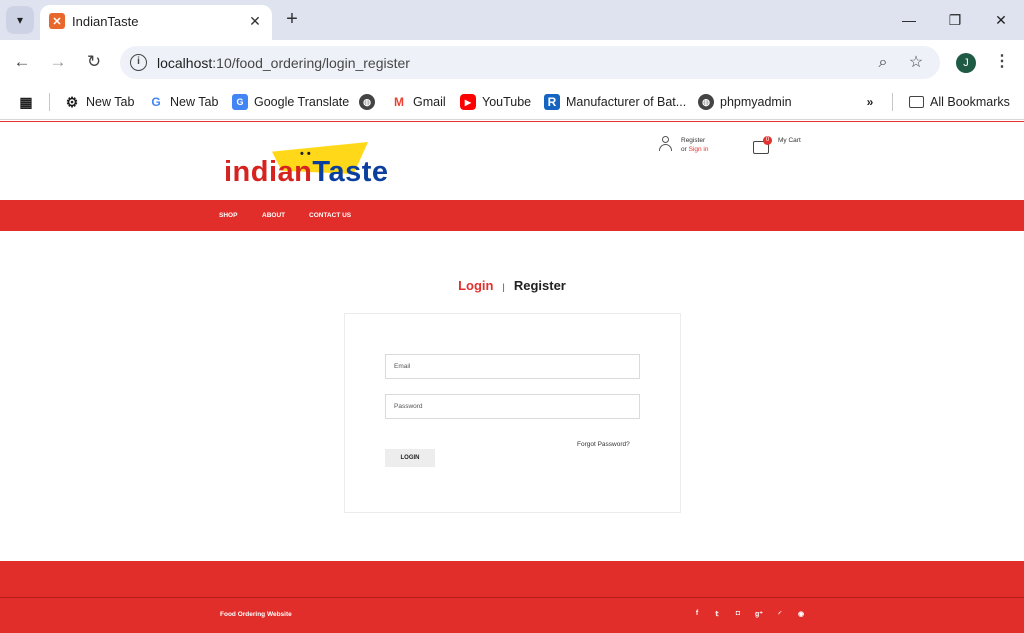  What do you see at coordinates (311, 63) in the screenshot?
I see `url-path: :10/food_ordering/login_register` at bounding box center [311, 63].